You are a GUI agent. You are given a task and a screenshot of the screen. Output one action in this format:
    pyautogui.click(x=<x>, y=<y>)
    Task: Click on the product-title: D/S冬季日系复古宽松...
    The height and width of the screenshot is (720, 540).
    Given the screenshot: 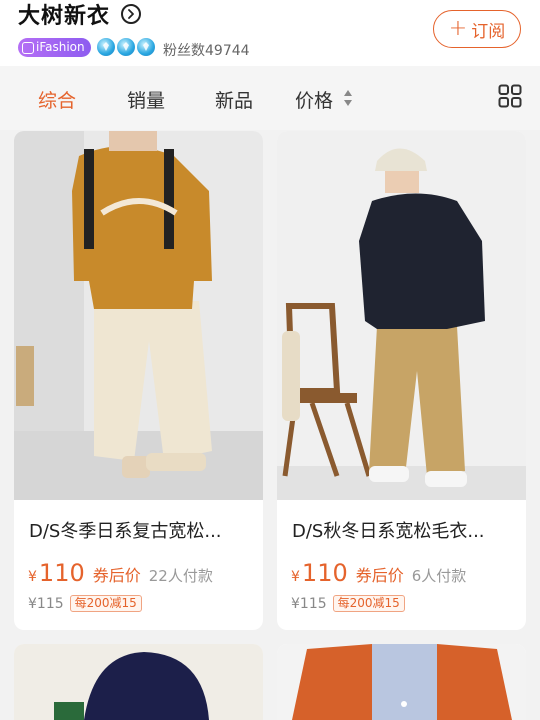 What is the action you would take?
    pyautogui.click(x=125, y=530)
    